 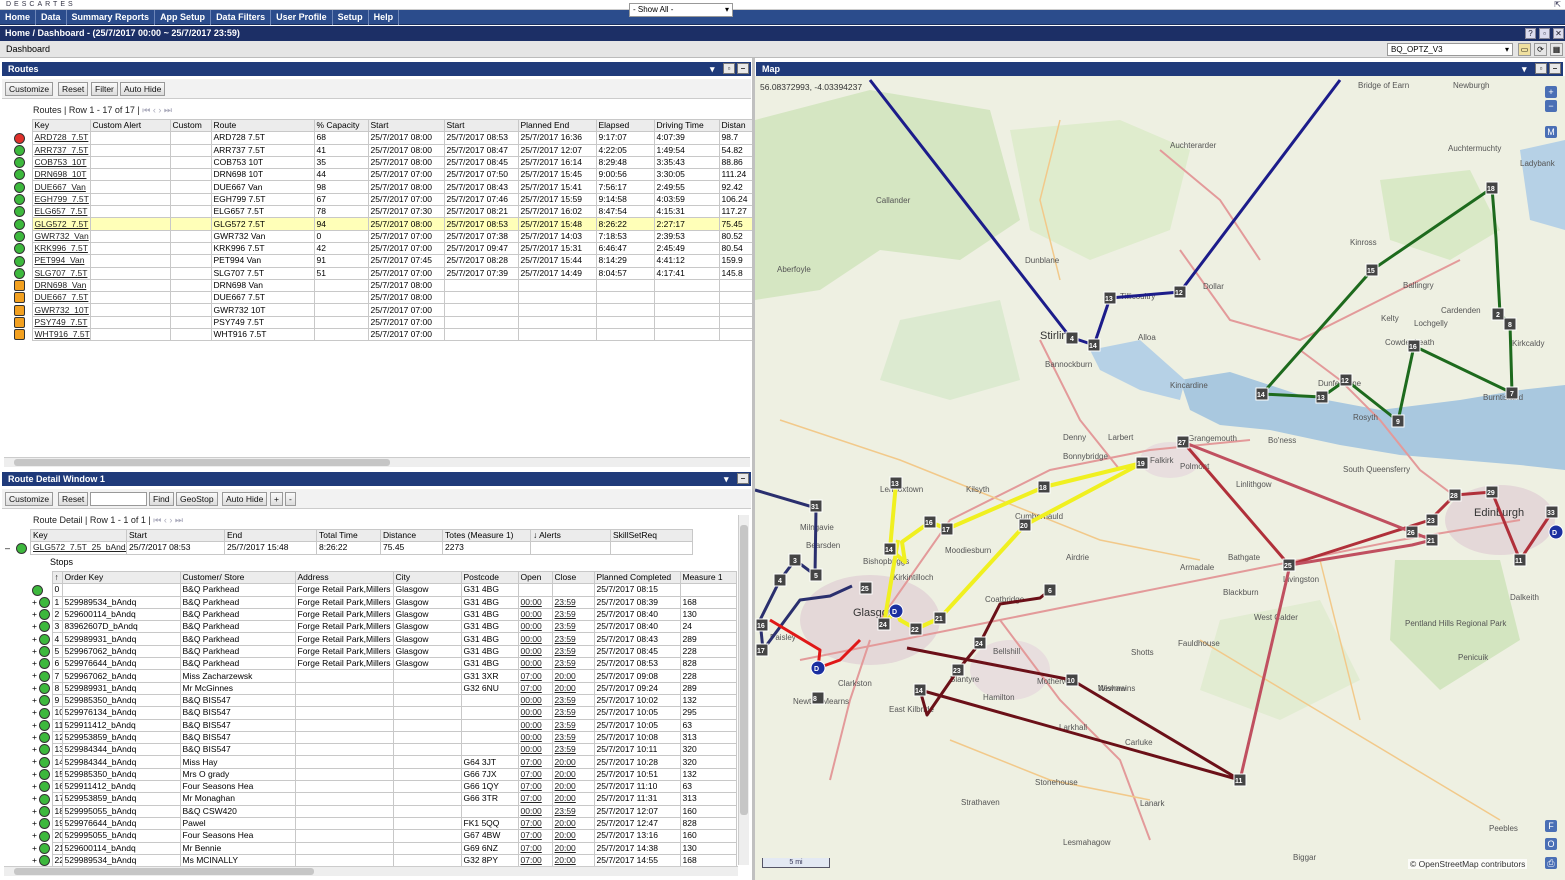 What do you see at coordinates (735, 125) in the screenshot?
I see `col-distance: Distan` at bounding box center [735, 125].